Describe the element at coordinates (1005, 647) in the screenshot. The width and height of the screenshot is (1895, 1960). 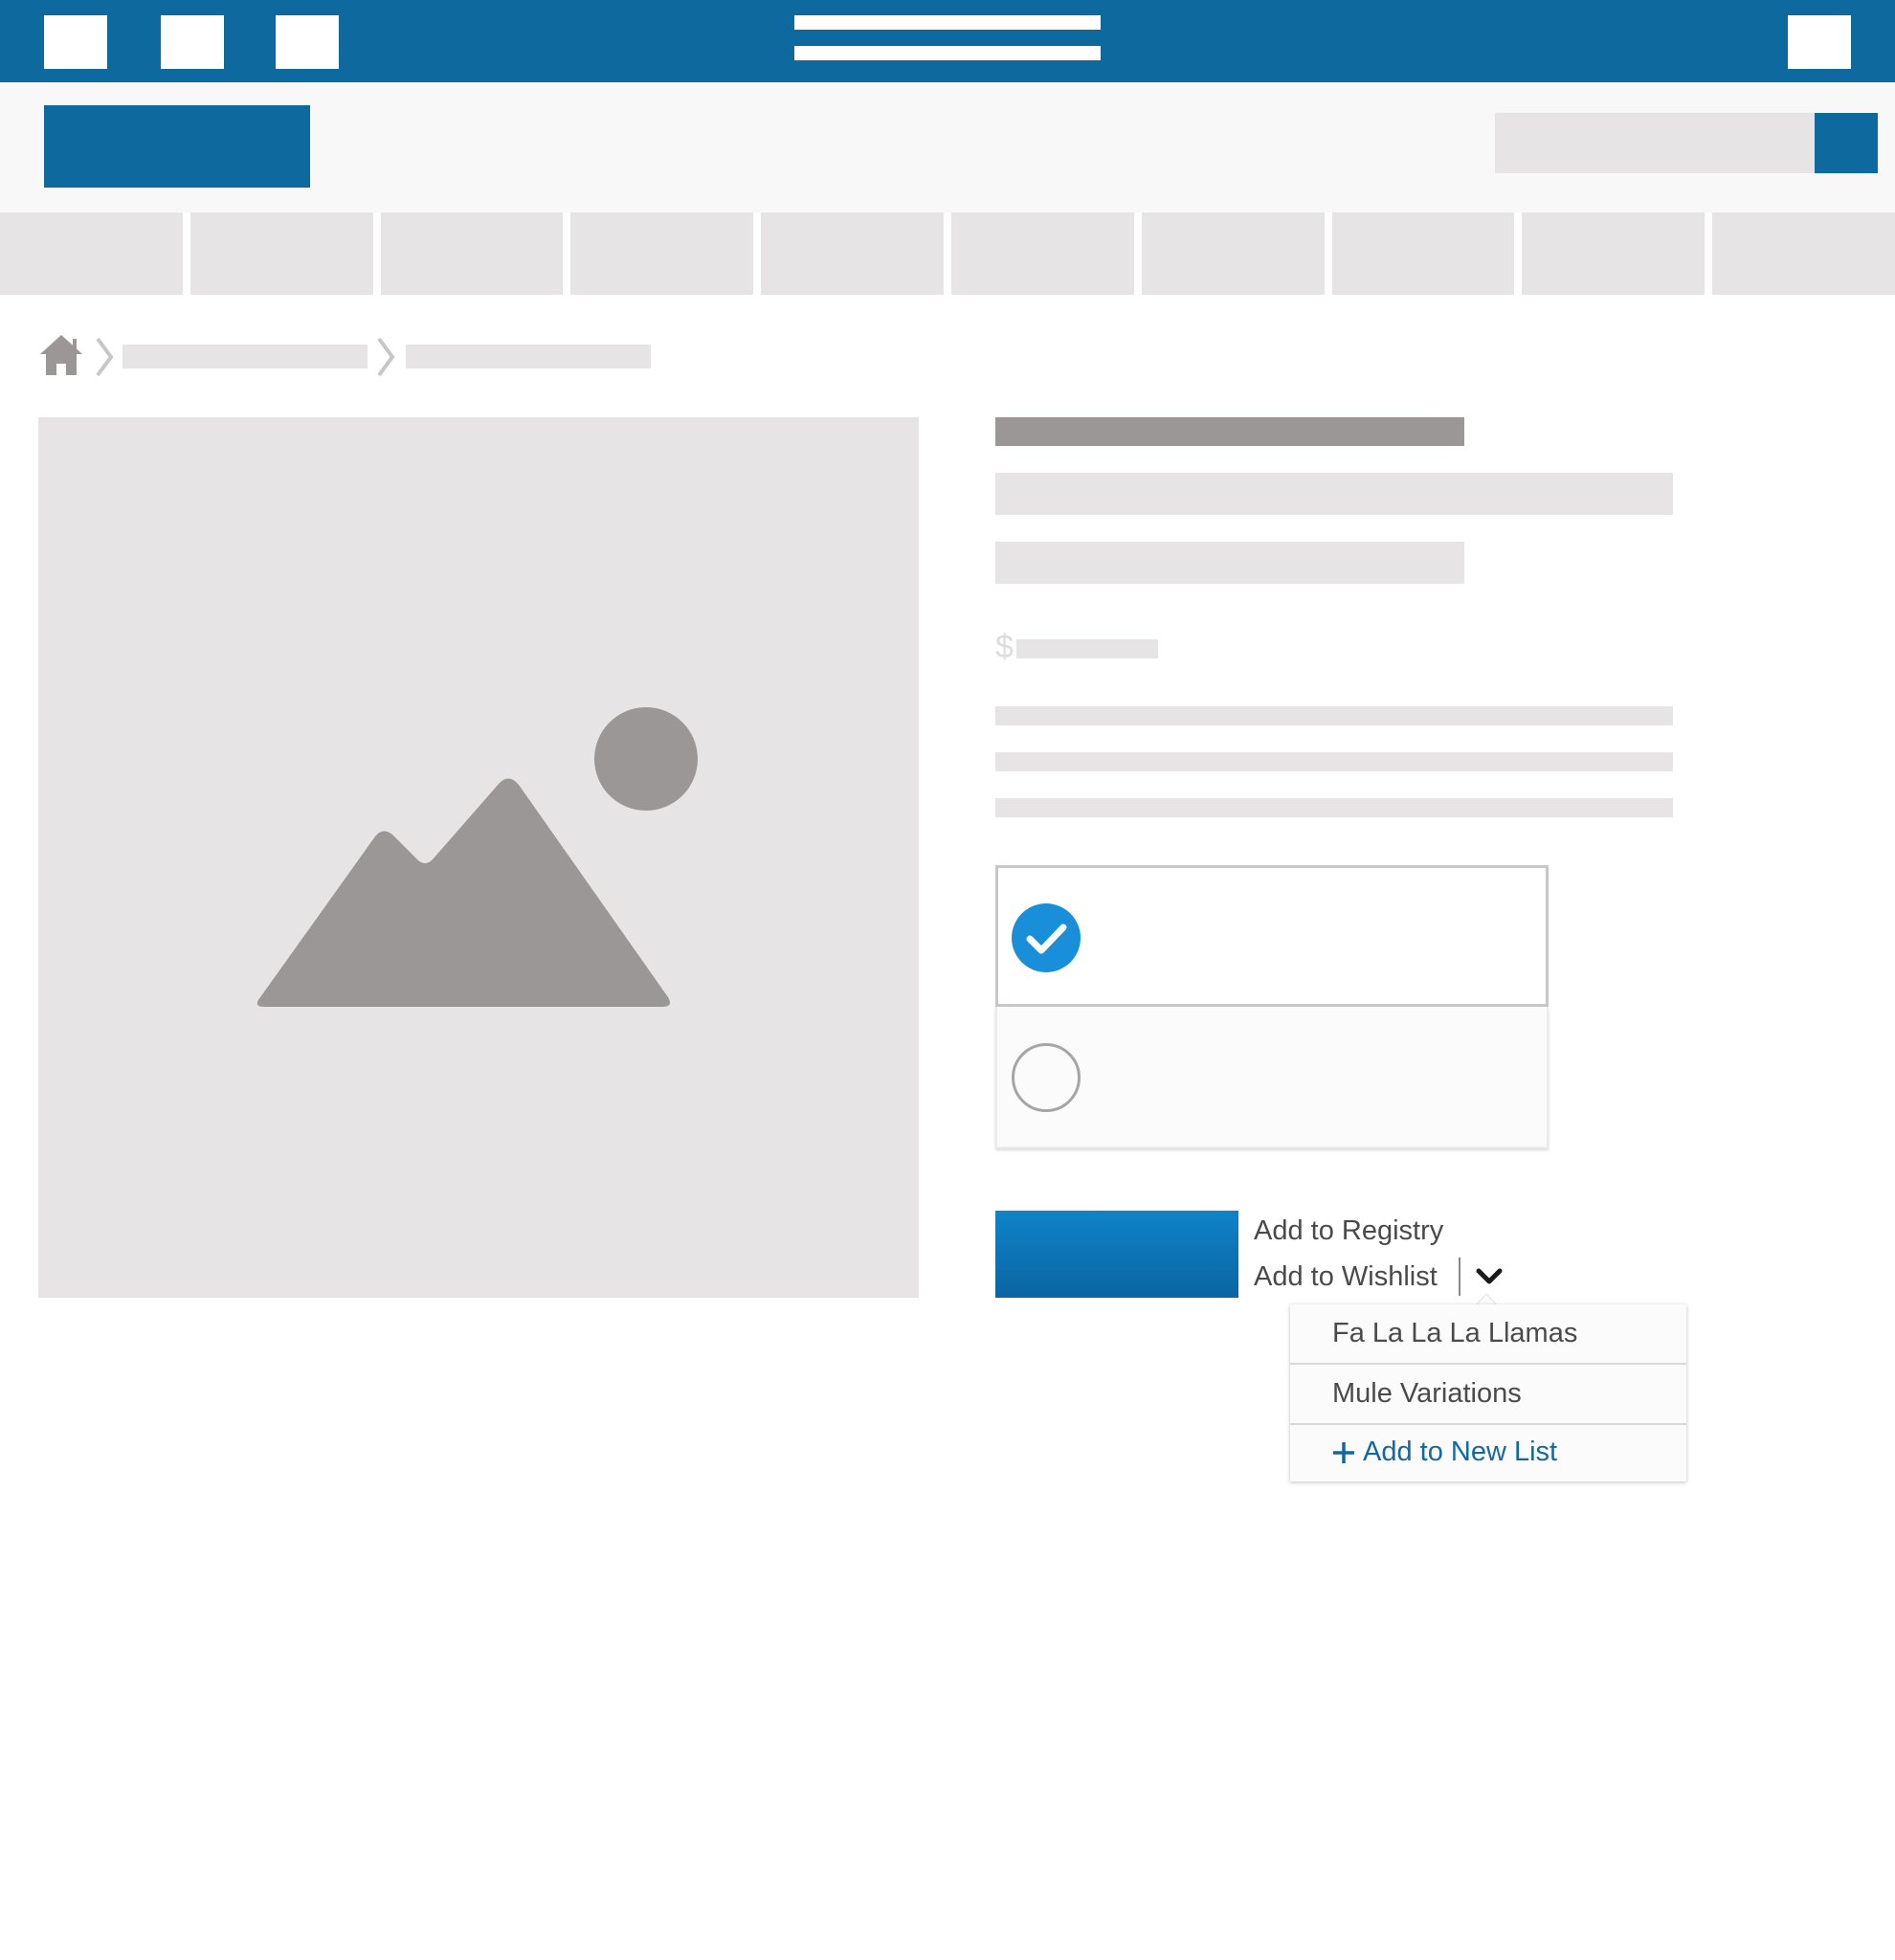
I see `price-symbol: $` at that location.